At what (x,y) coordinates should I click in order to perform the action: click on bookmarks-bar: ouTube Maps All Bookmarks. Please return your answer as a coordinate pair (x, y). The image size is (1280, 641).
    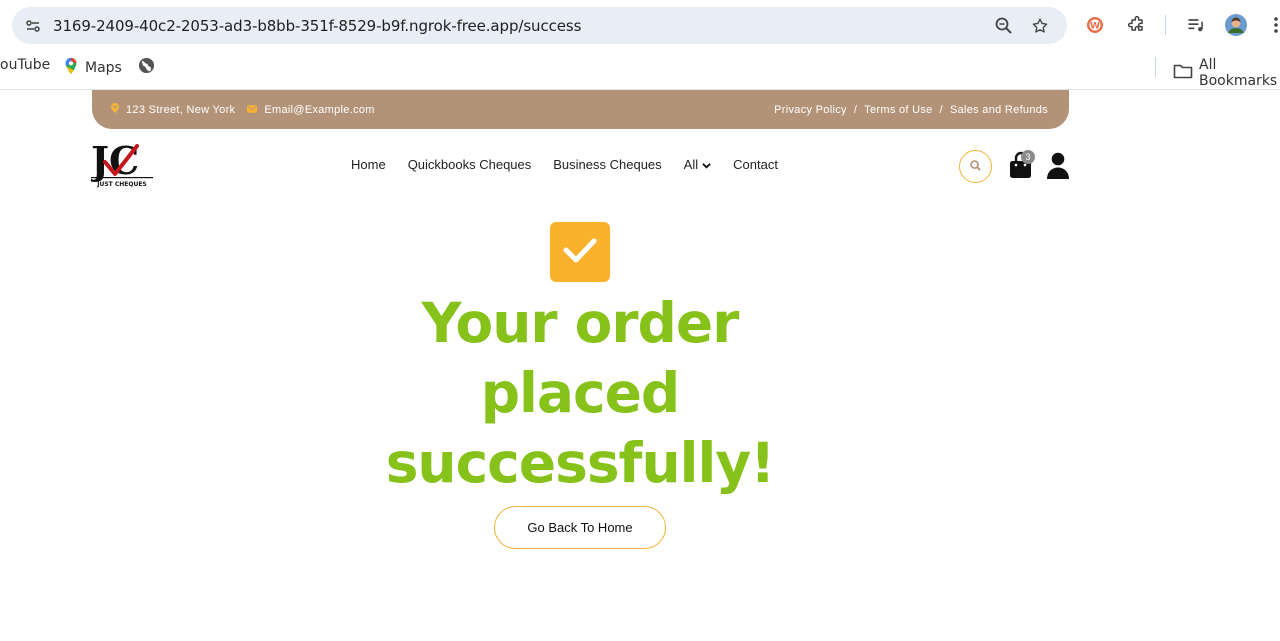
    Looking at the image, I should click on (640, 71).